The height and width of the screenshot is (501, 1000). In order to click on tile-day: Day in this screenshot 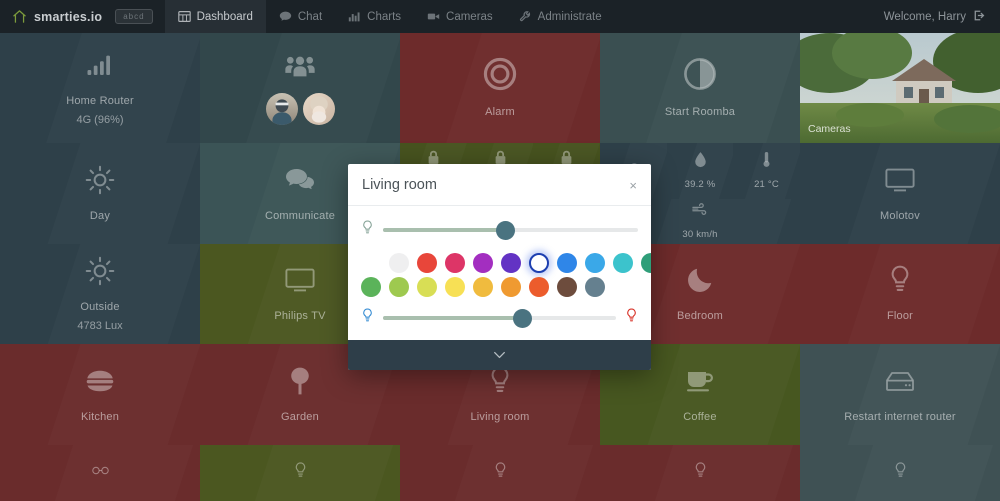, I will do `click(100, 193)`.